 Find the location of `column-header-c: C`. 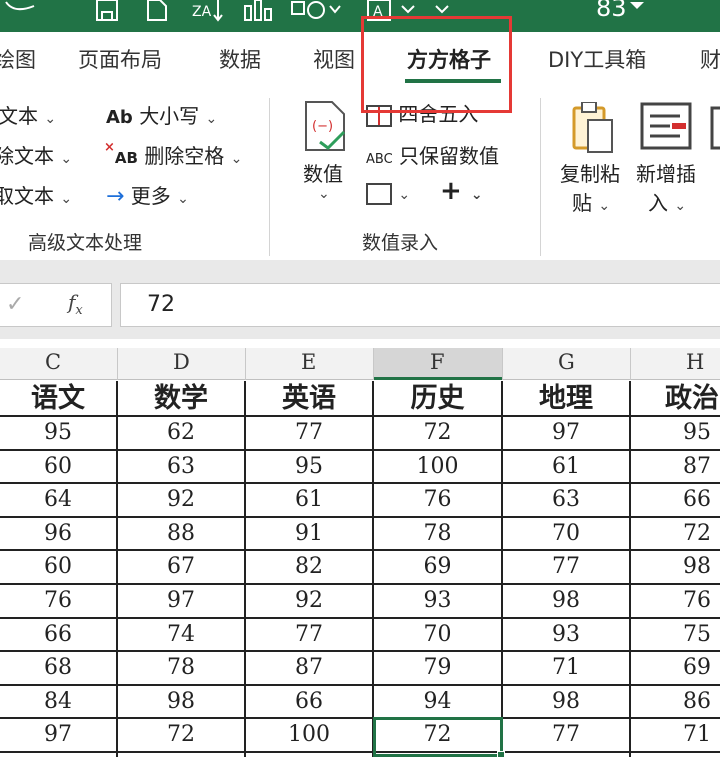

column-header-c: C is located at coordinates (53, 362).